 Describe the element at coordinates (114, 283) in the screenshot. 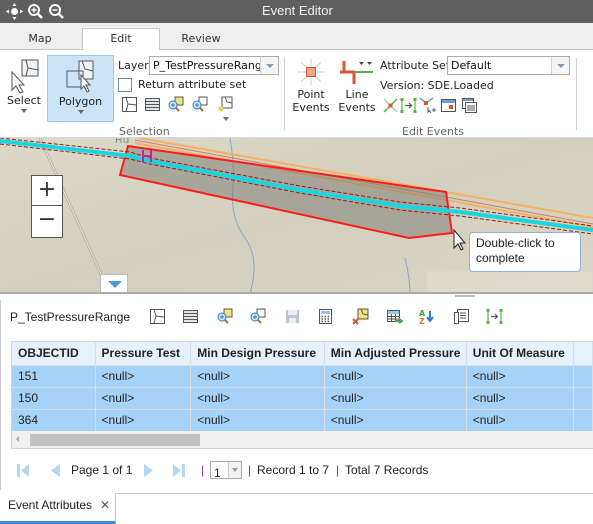

I see `collapse-ribbon-toggle` at that location.